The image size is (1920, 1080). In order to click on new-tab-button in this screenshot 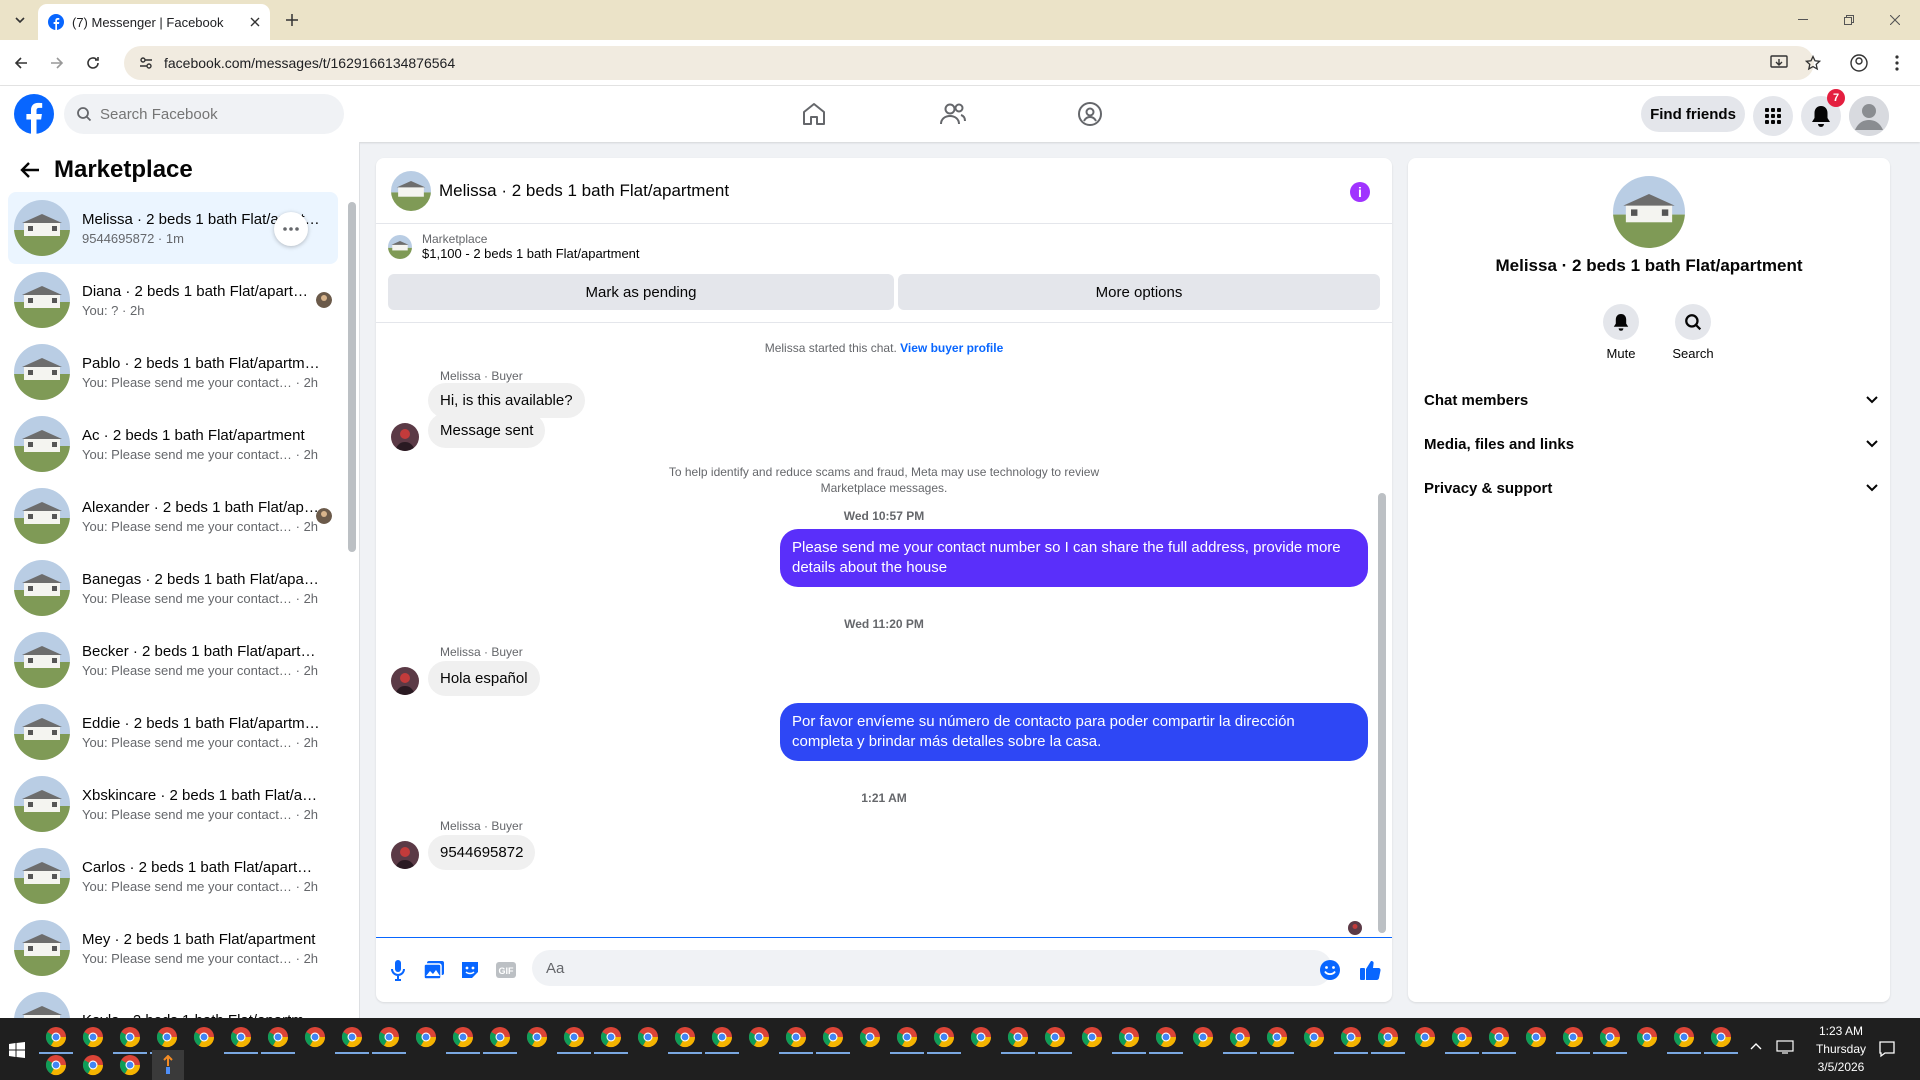, I will do `click(292, 20)`.